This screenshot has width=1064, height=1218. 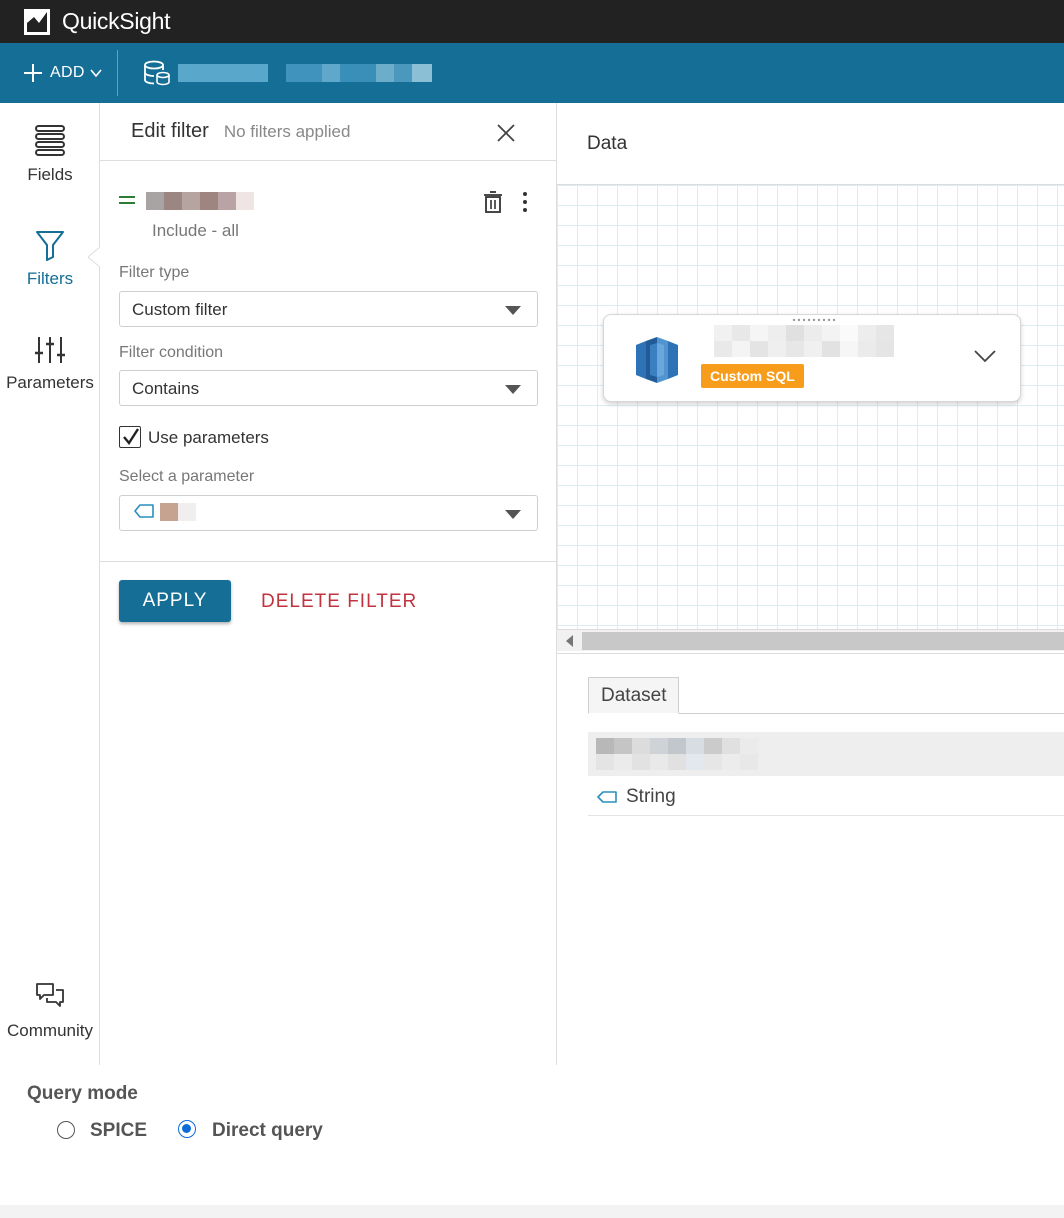 I want to click on column-type-row: String, so click(x=826, y=796).